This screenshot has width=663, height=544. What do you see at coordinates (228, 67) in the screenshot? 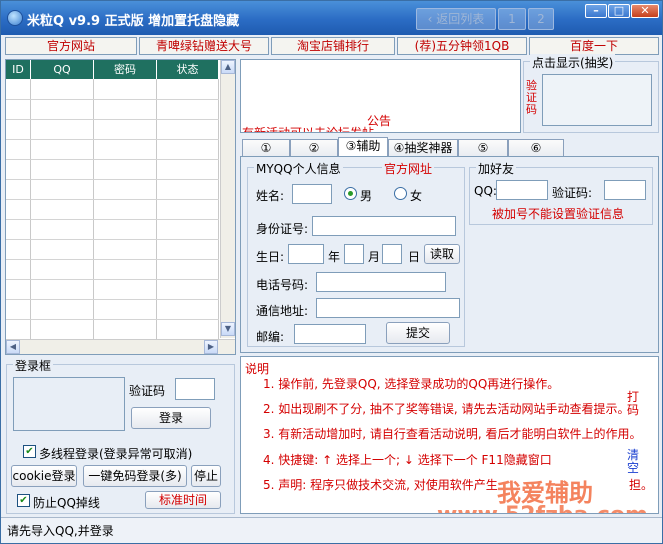
I see `scroll-up-icon: ▲` at bounding box center [228, 67].